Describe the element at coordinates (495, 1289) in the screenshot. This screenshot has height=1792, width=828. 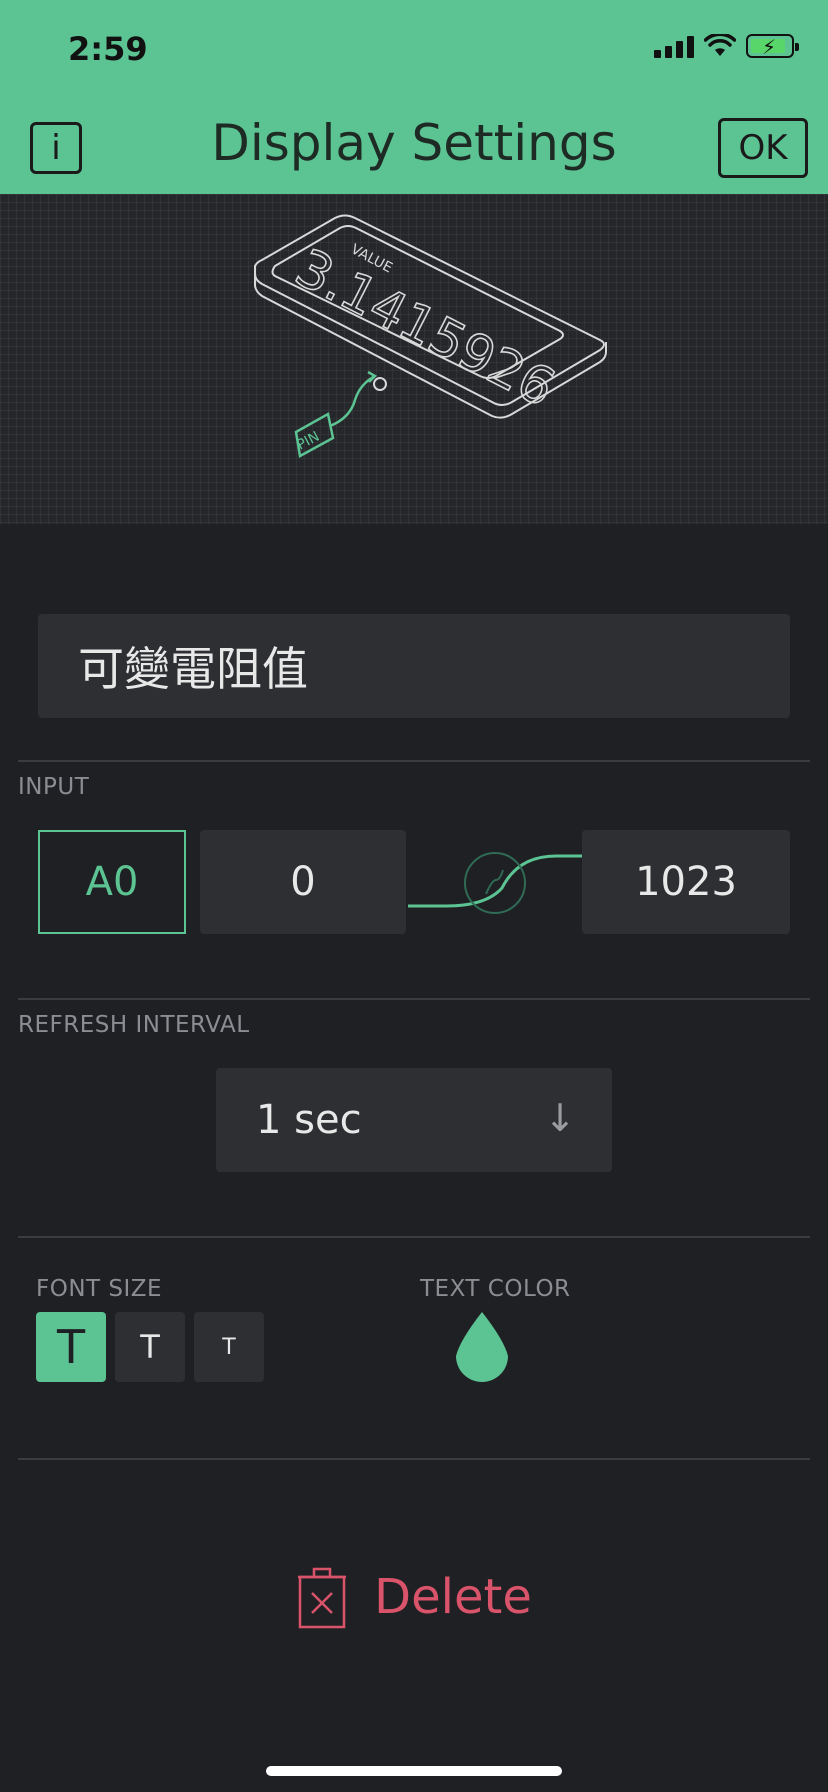
I see `text-color-label: TEXT COLOR` at that location.